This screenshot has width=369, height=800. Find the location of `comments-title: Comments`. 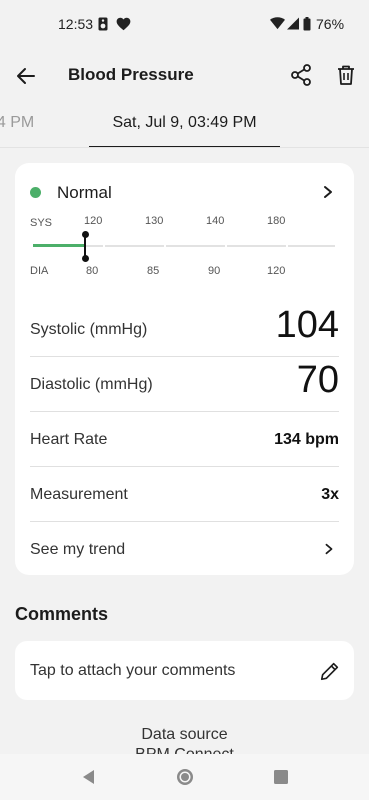

comments-title: Comments is located at coordinates (62, 614).